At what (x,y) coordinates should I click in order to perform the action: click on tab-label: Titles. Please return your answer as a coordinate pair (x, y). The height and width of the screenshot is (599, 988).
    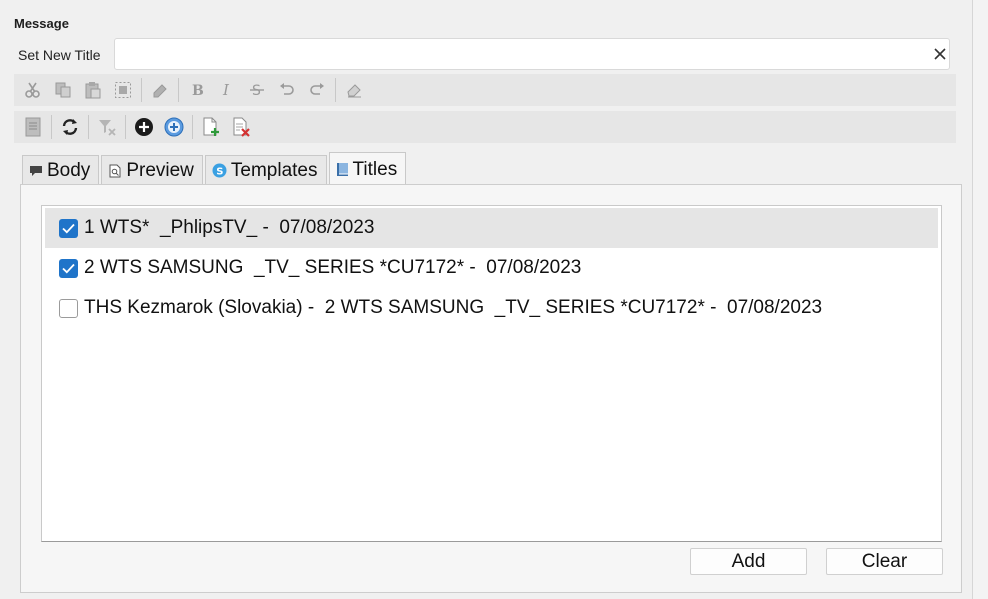
    Looking at the image, I should click on (375, 169).